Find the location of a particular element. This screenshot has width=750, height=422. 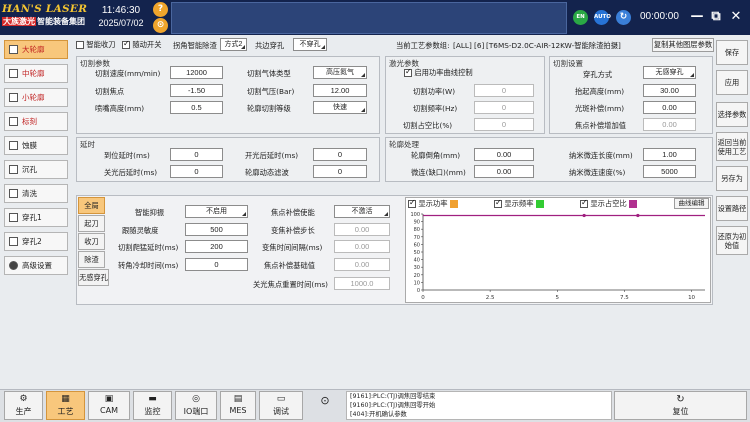

save-as-button: 另存为 is located at coordinates (732, 178).